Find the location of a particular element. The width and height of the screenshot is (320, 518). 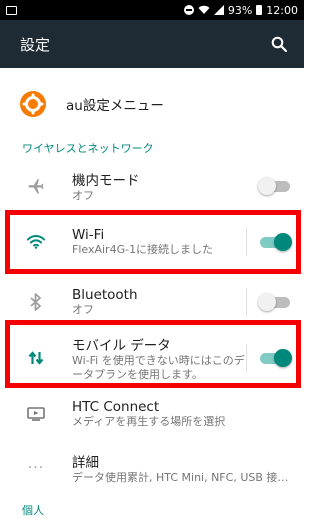

htc-connect-cast-icon is located at coordinates (36, 414).